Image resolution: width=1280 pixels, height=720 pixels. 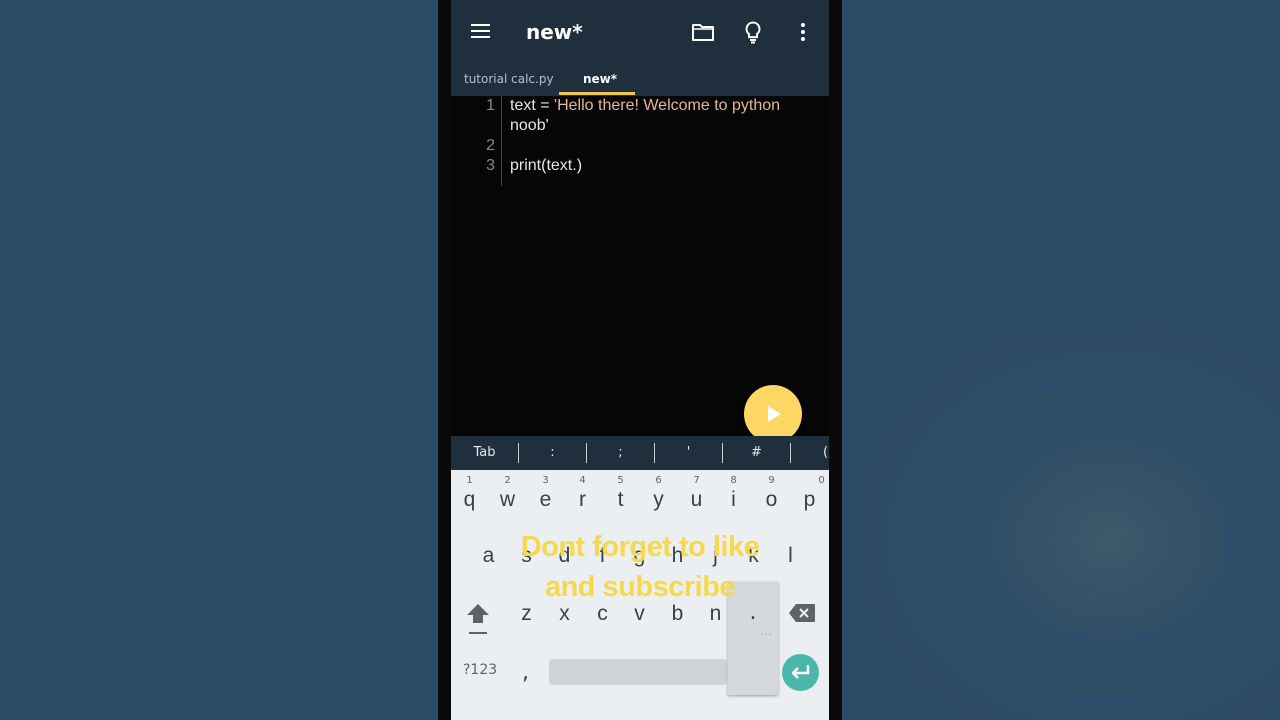 I want to click on gutter-divider, so click(x=501, y=141).